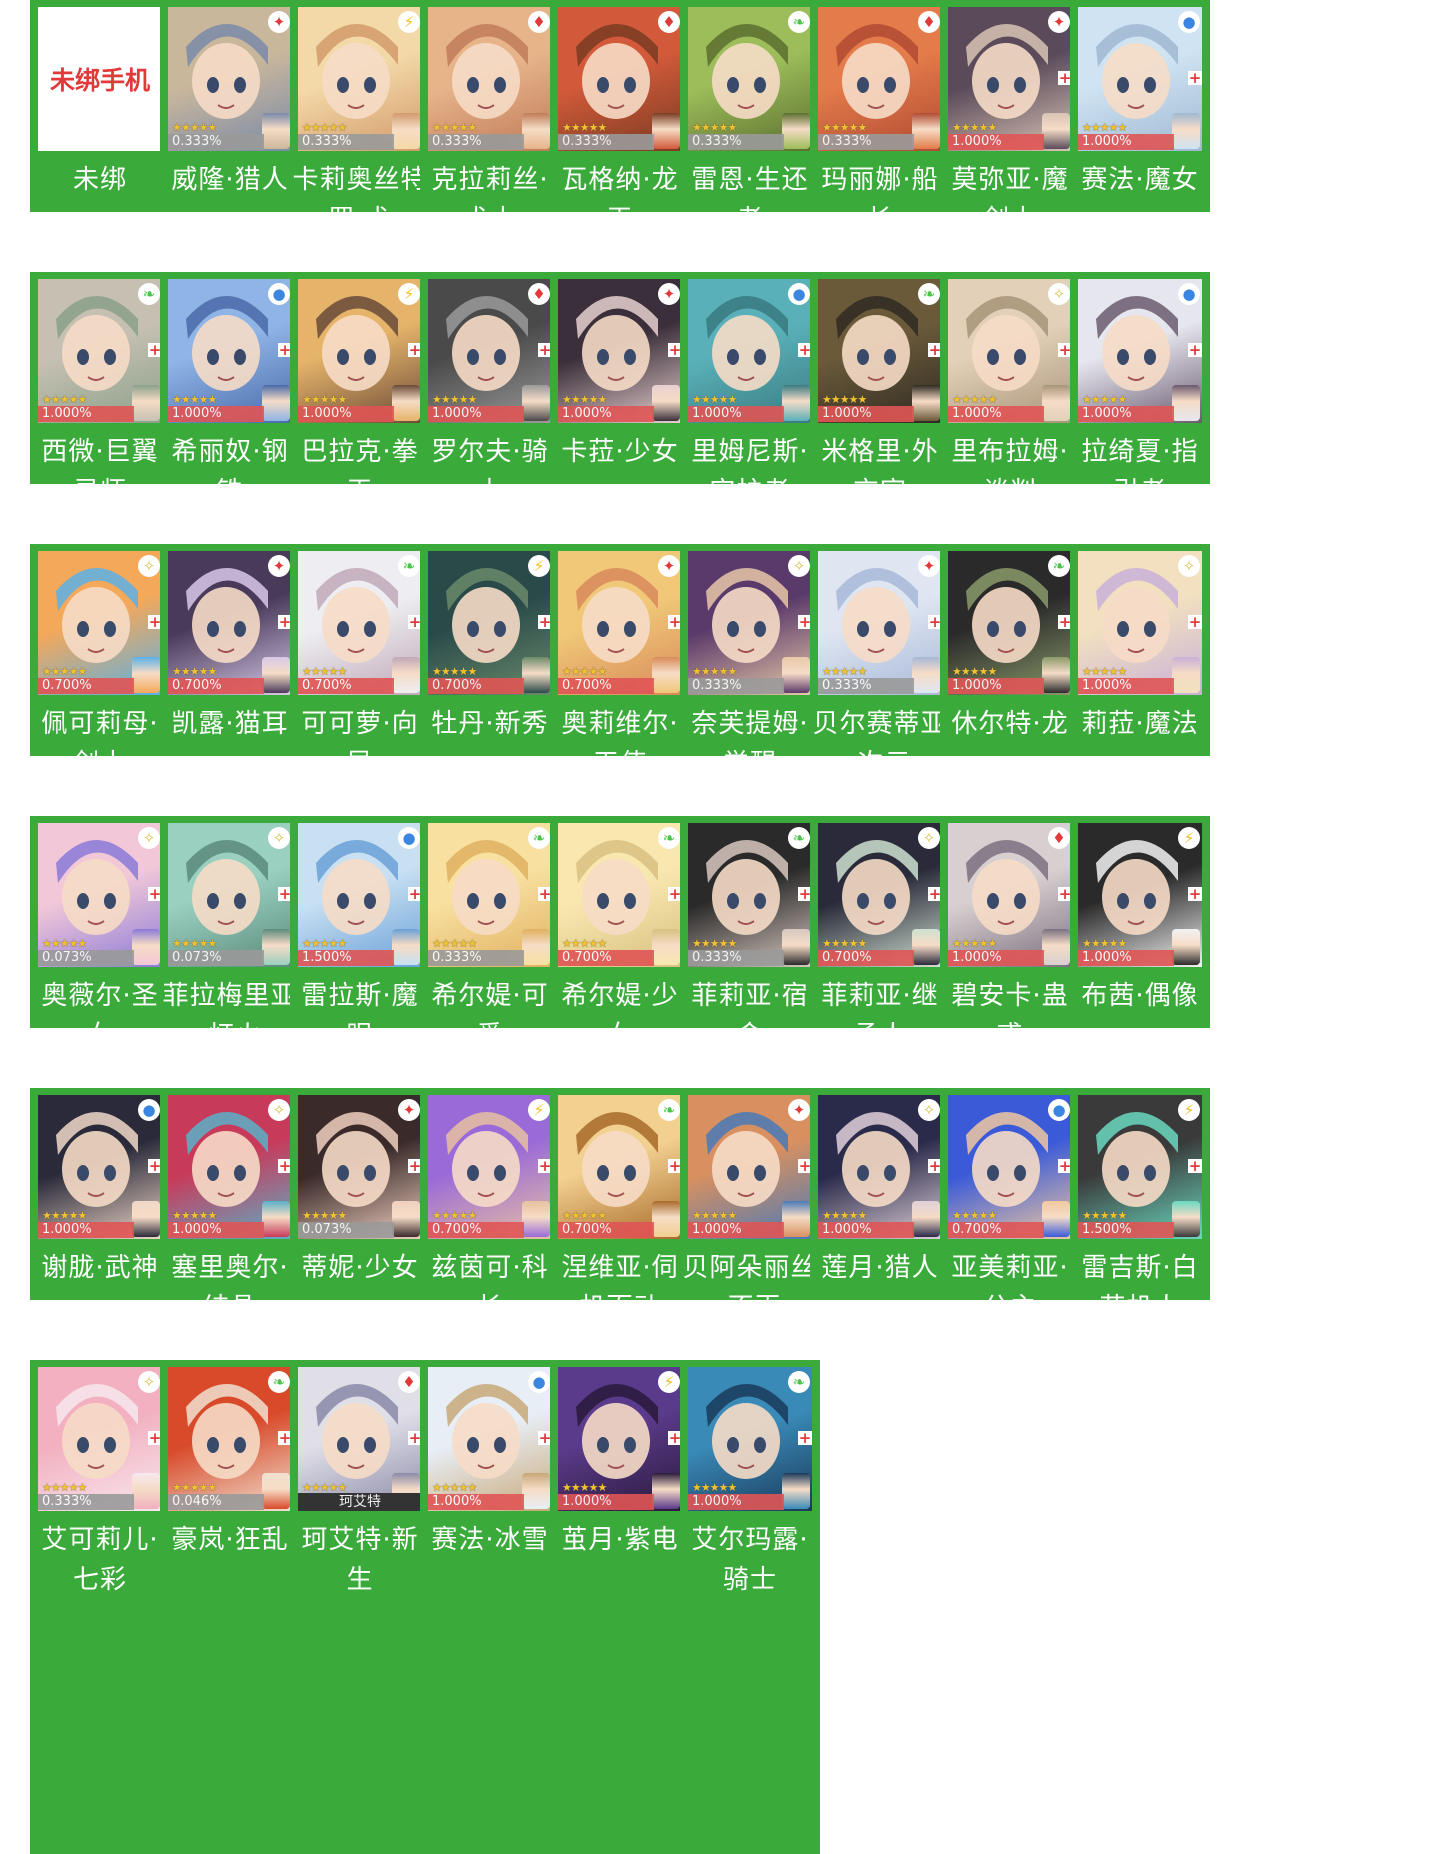 The image size is (1440, 1854). Describe the element at coordinates (1140, 389) in the screenshot. I see `character-card: ● + ★★★★★ 1.000% 拉绮夏·指引者` at that location.